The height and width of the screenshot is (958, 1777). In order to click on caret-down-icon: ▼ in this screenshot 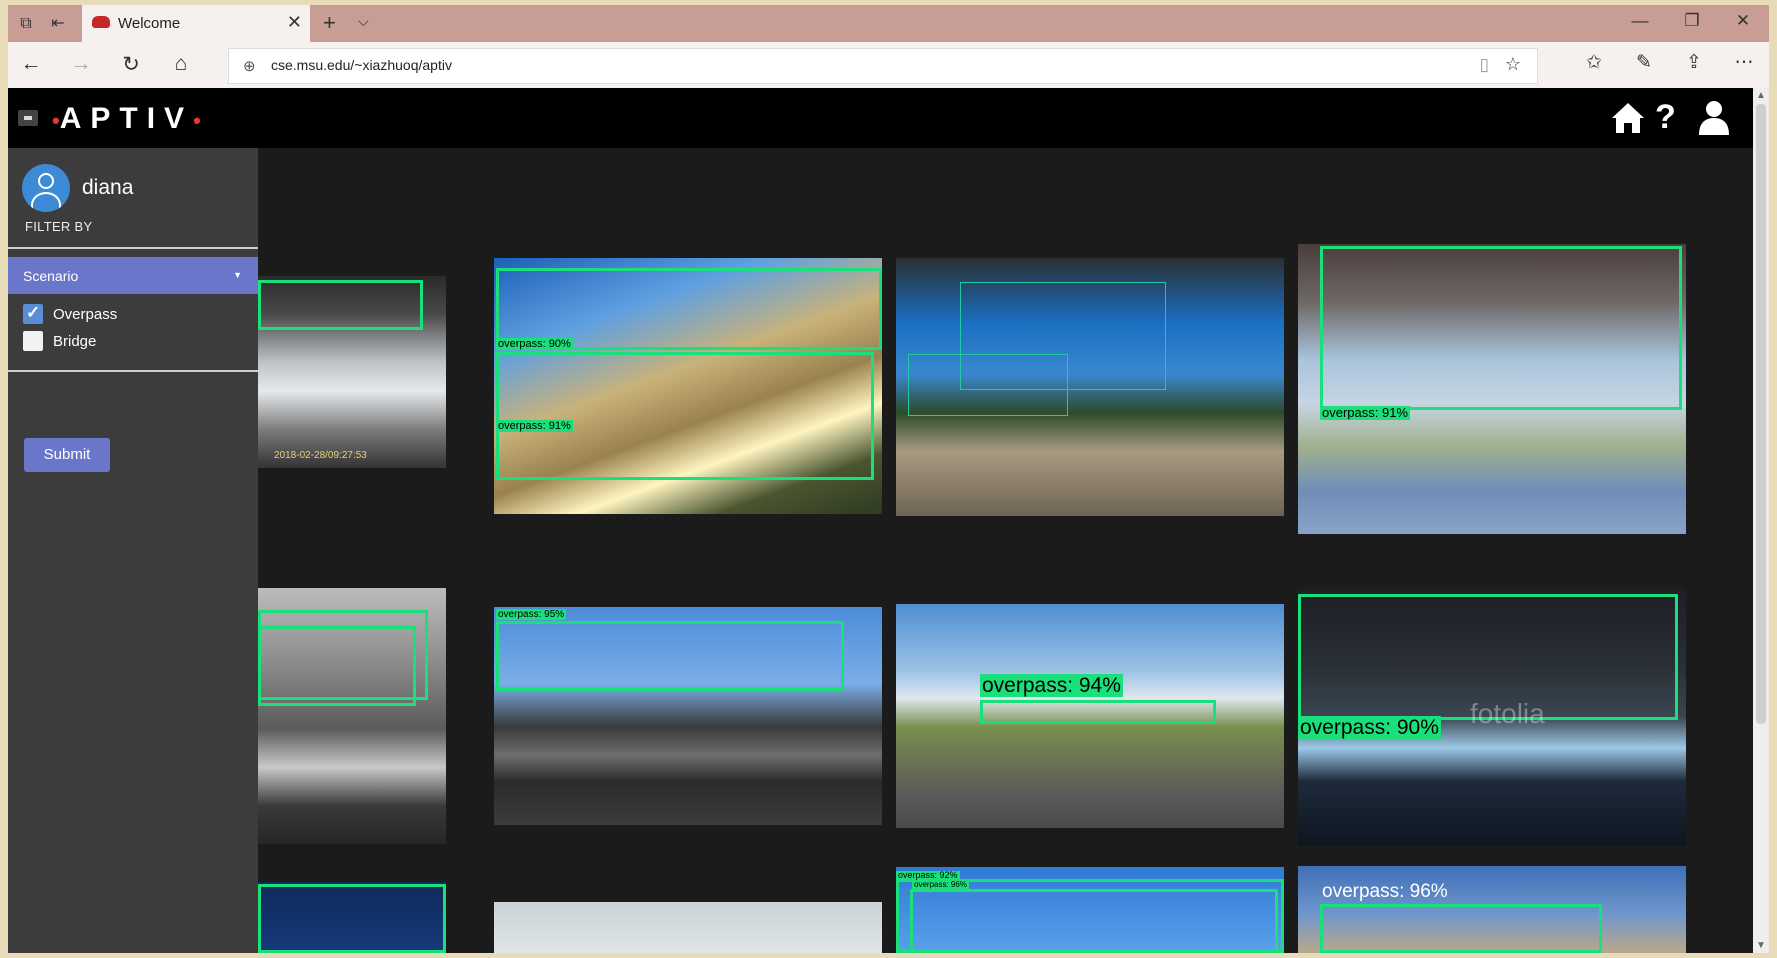, I will do `click(237, 275)`.